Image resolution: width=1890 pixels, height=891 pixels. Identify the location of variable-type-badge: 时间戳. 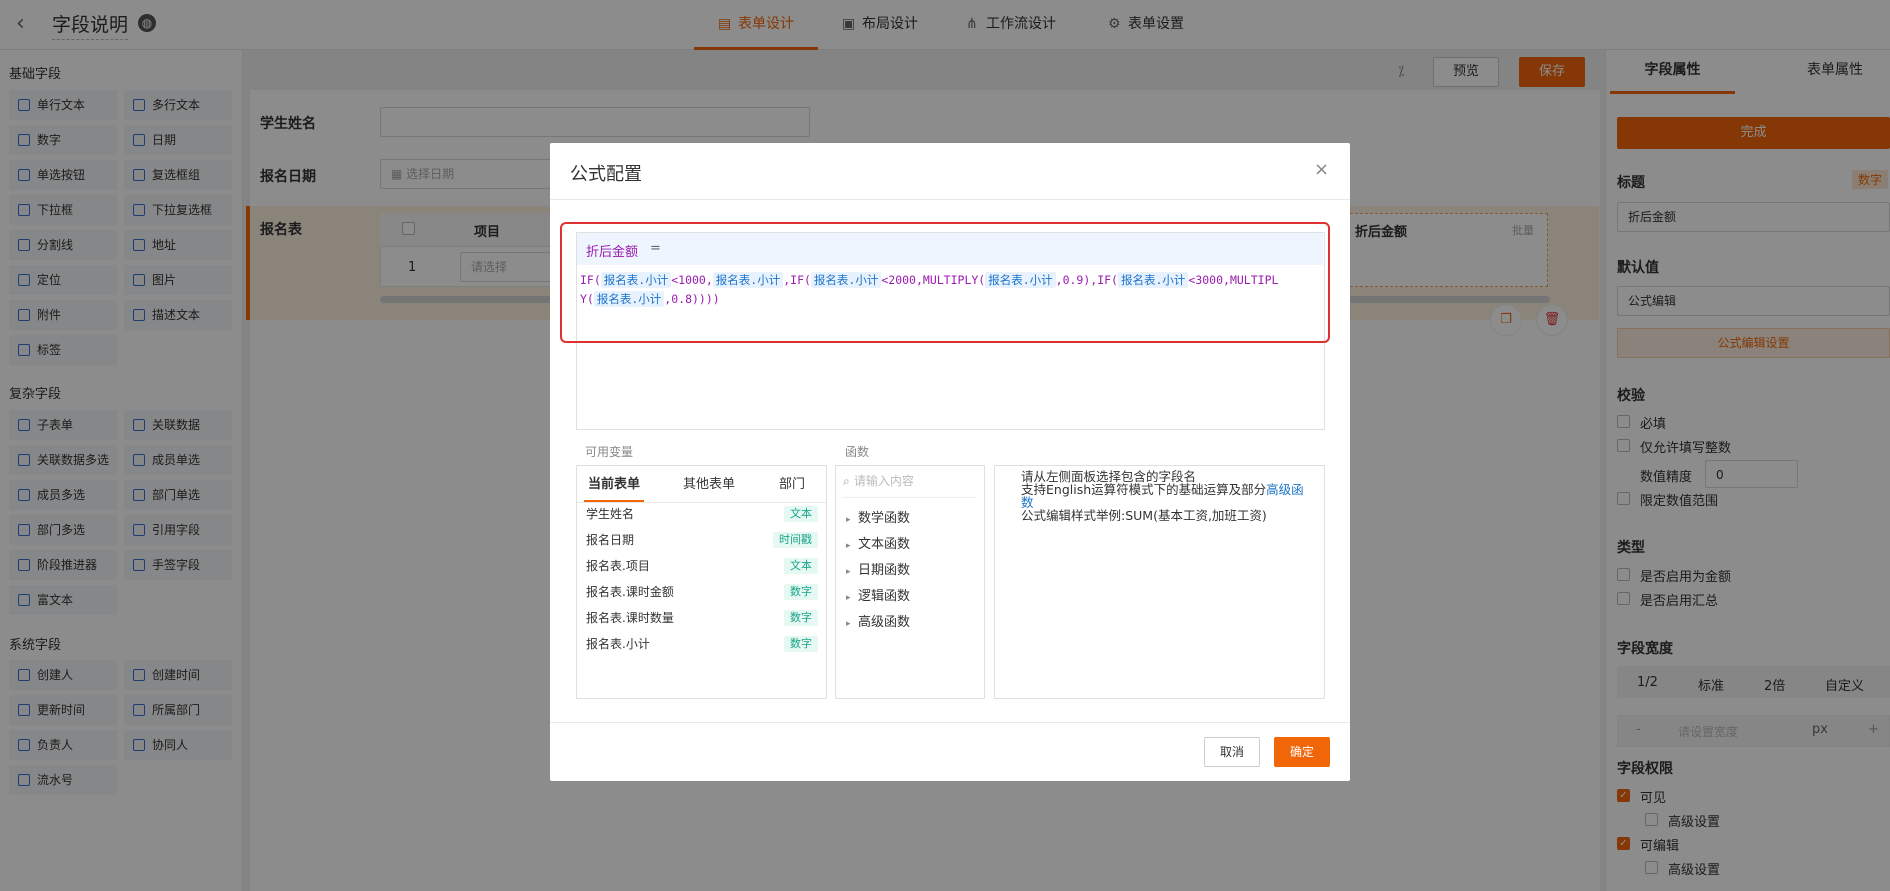
(795, 540).